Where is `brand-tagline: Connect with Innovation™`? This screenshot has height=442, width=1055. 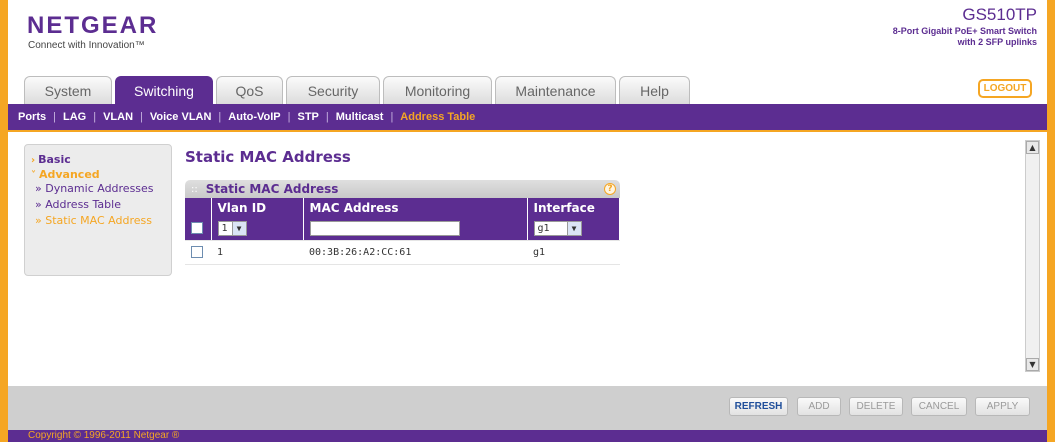
brand-tagline: Connect with Innovation™ is located at coordinates (86, 45).